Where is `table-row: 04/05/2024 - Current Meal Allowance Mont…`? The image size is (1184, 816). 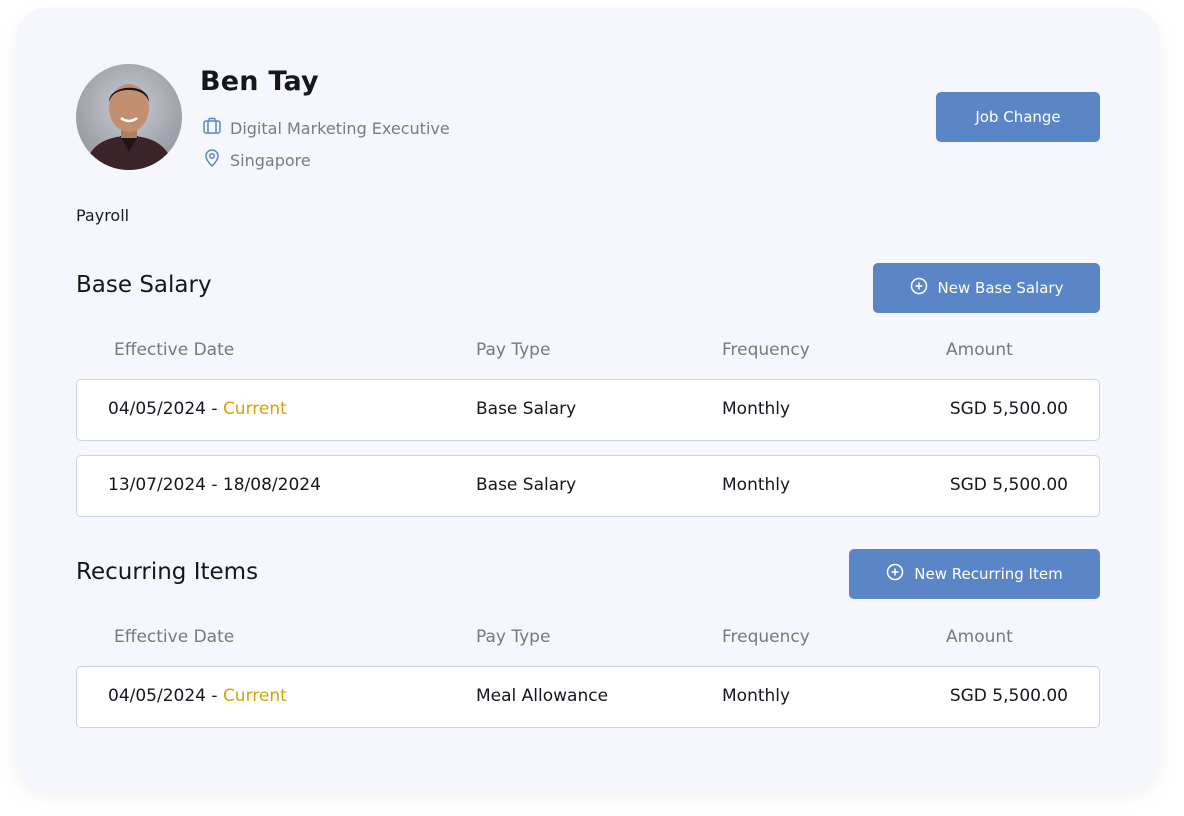
table-row: 04/05/2024 - Current Meal Allowance Mont… is located at coordinates (588, 697).